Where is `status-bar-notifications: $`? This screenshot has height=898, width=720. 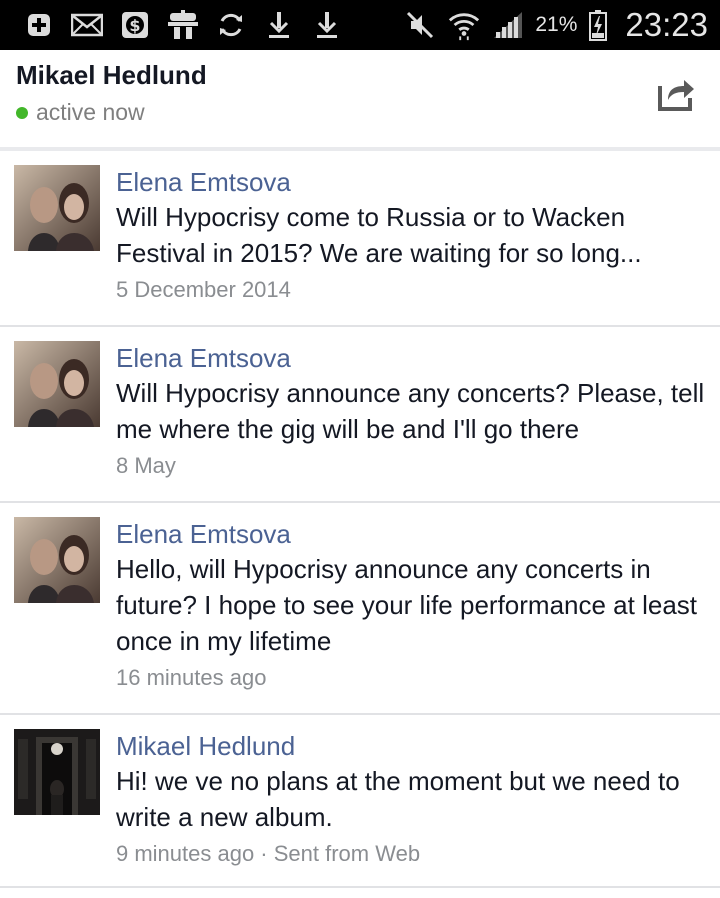
status-bar-notifications: $ is located at coordinates (183, 25).